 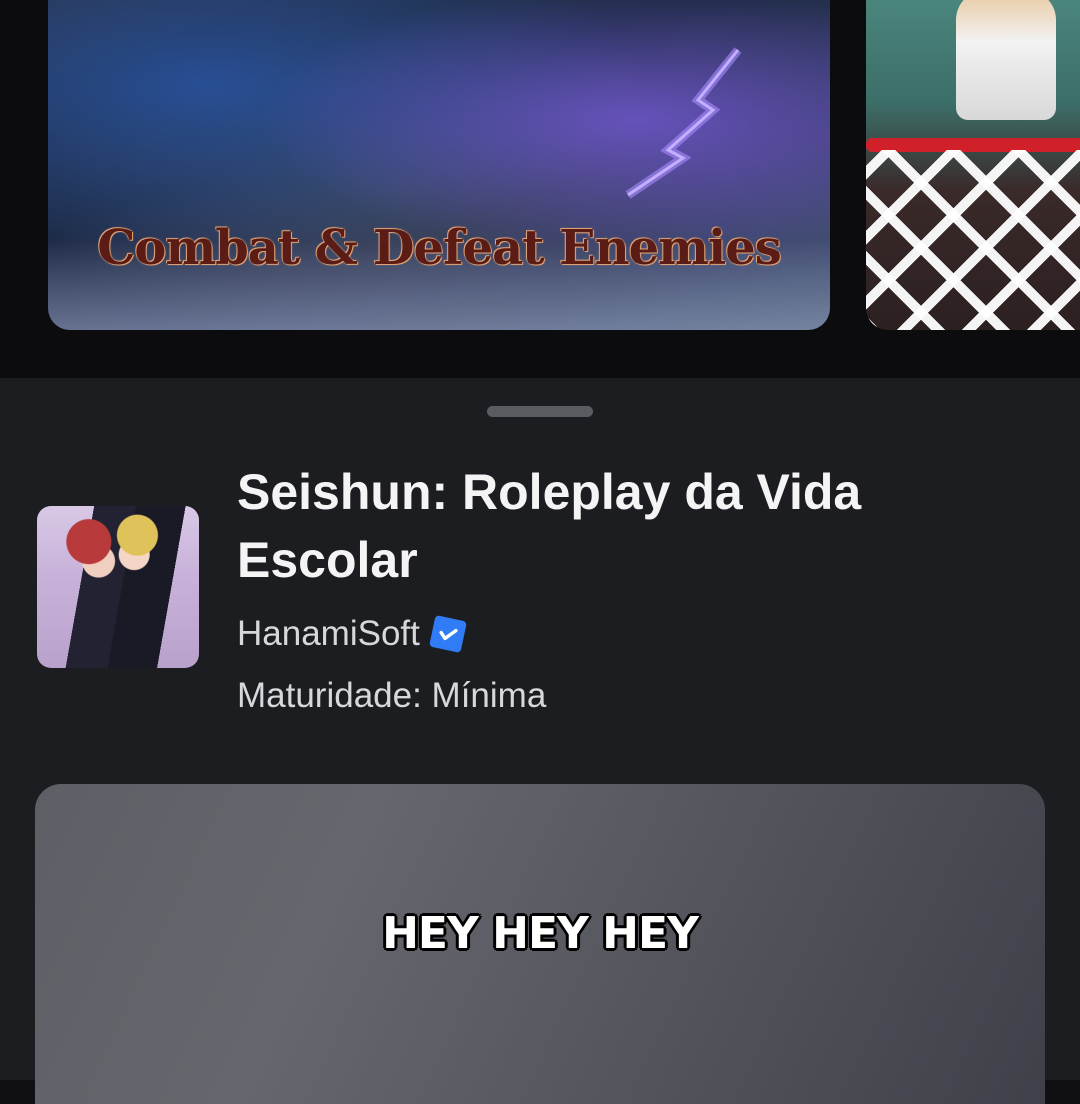 I want to click on card-caption: Combat & Defeat Enemies, so click(x=439, y=248).